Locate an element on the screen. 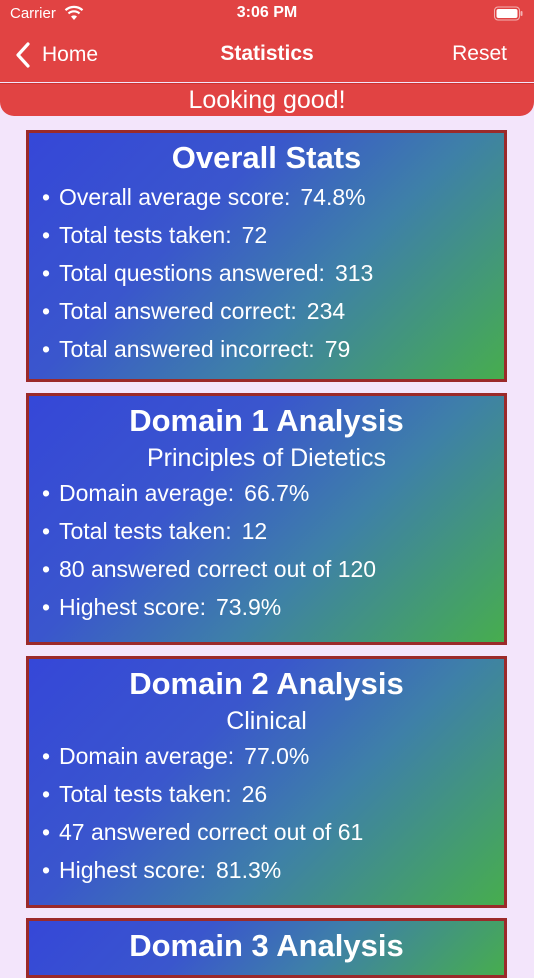 The height and width of the screenshot is (978, 534). stat-total-incorrect: • Total answered incorrect: 79 is located at coordinates (196, 349).